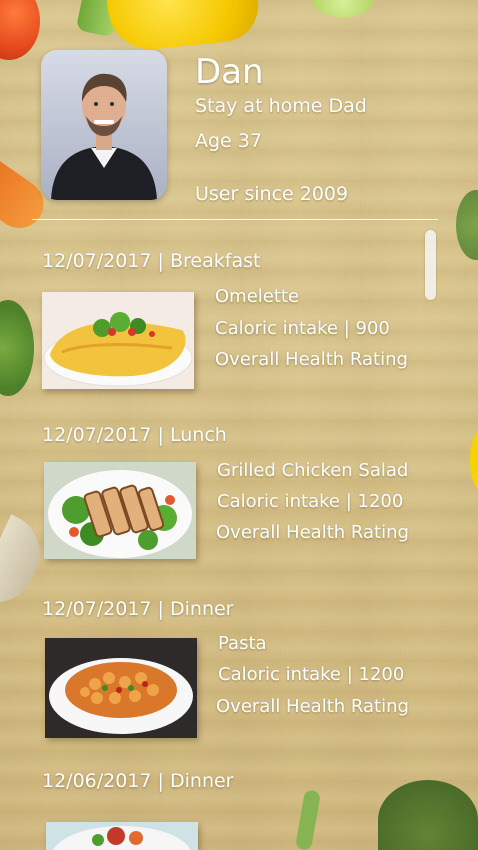  I want to click on header-divider, so click(235, 219).